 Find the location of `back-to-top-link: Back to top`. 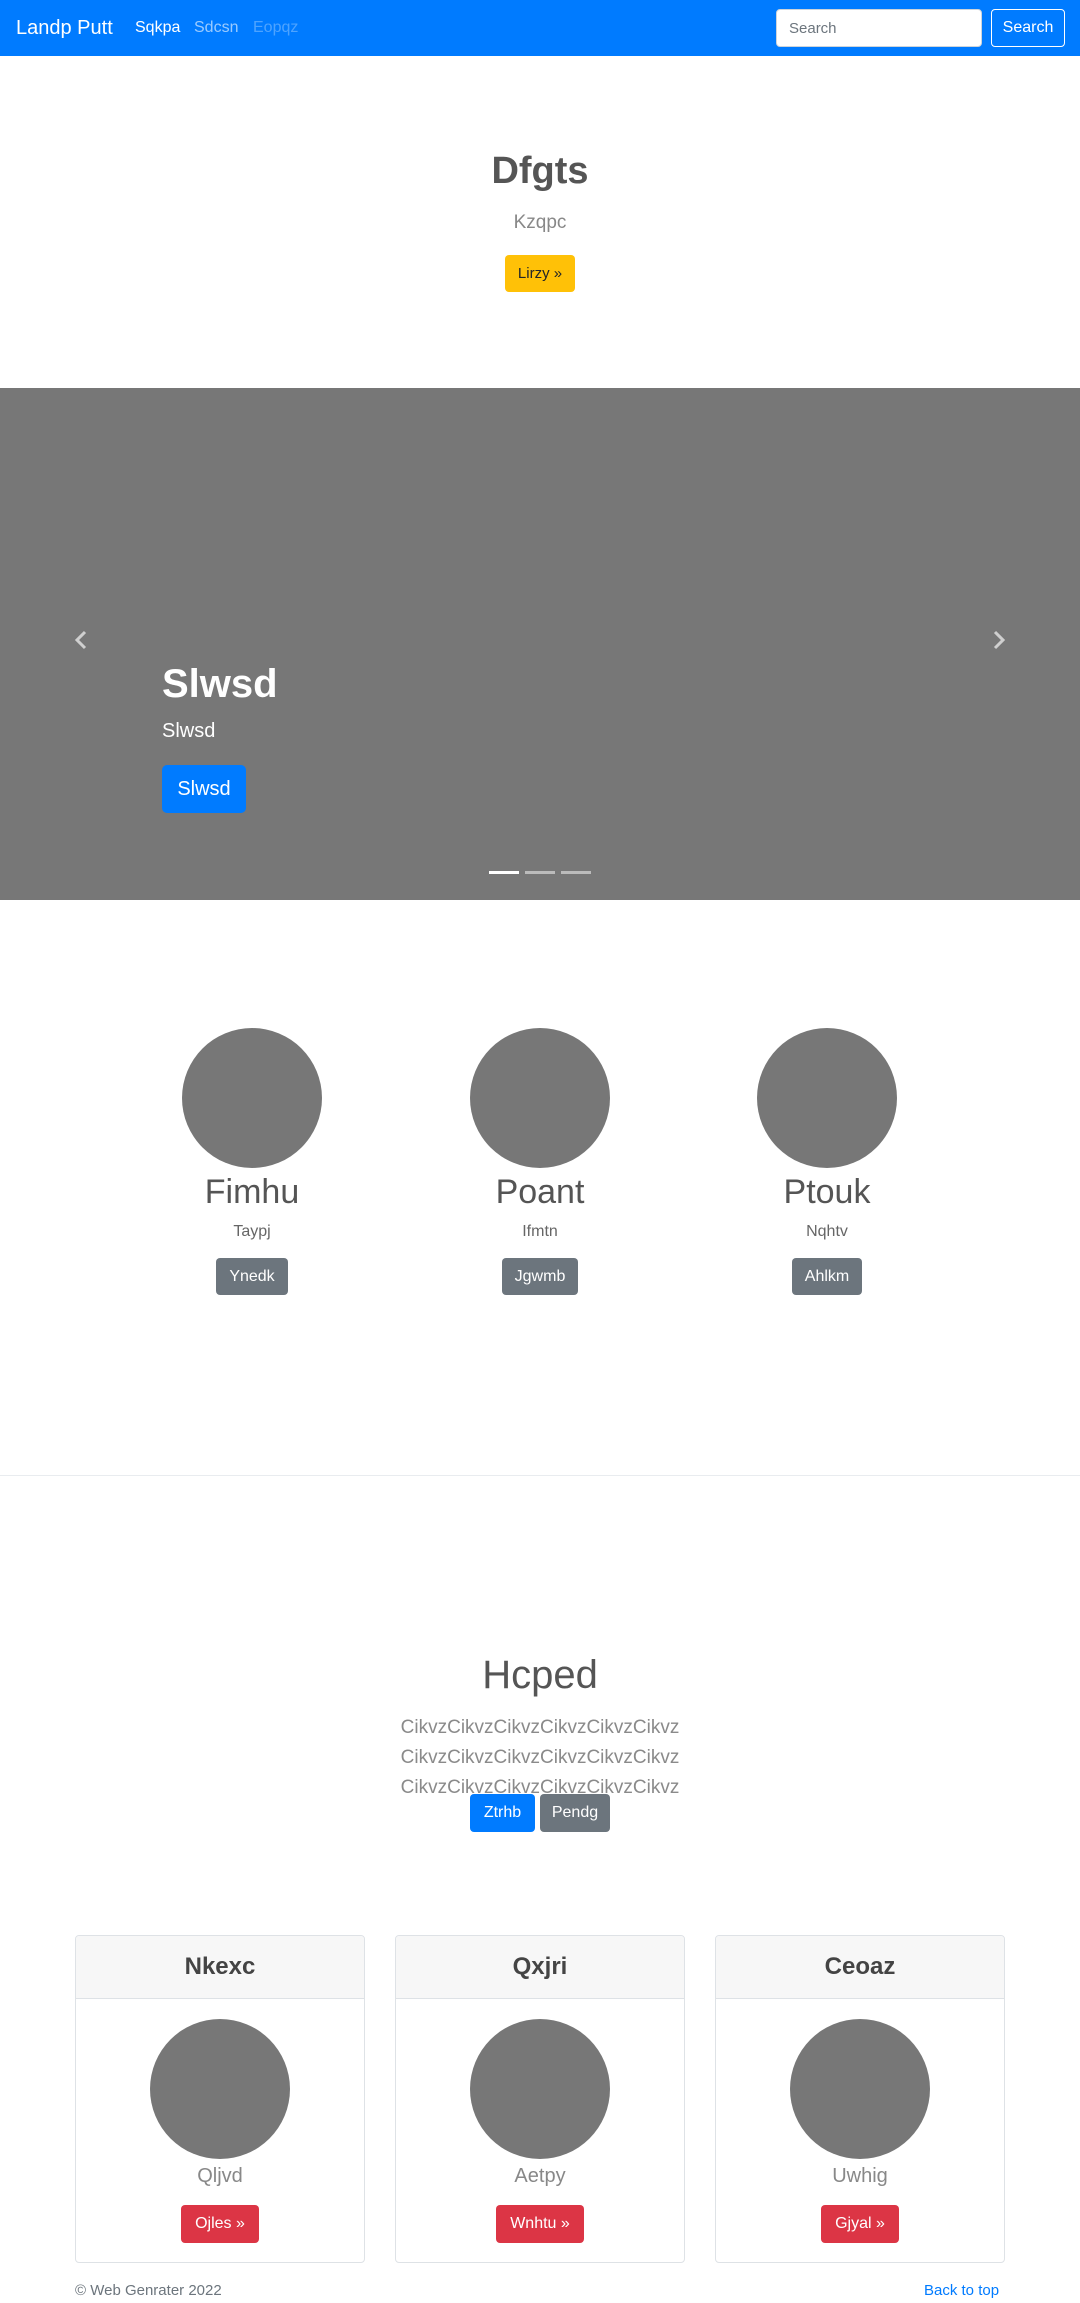

back-to-top-link: Back to top is located at coordinates (961, 2290).